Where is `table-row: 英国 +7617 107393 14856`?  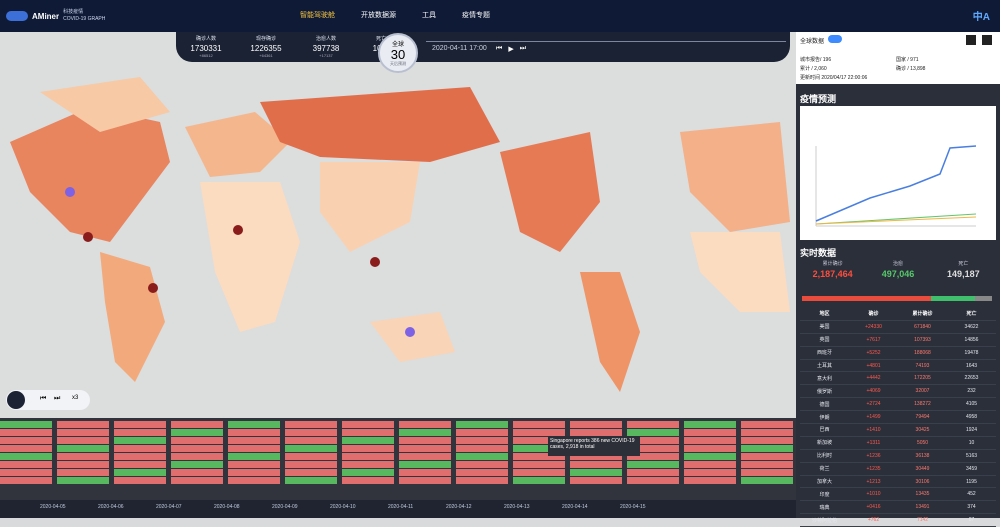
table-row: 英国 +7617 107393 14856 is located at coordinates (898, 340).